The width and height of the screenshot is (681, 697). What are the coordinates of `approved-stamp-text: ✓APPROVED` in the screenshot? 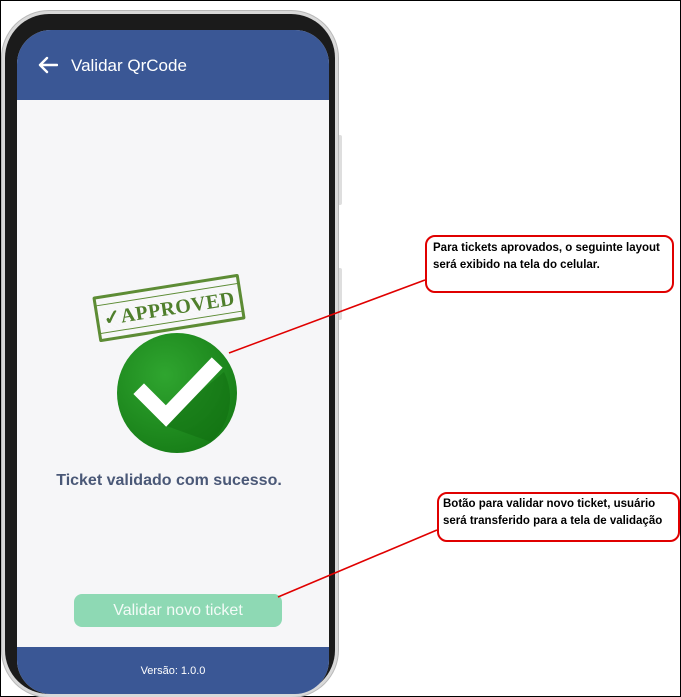 It's located at (169, 308).